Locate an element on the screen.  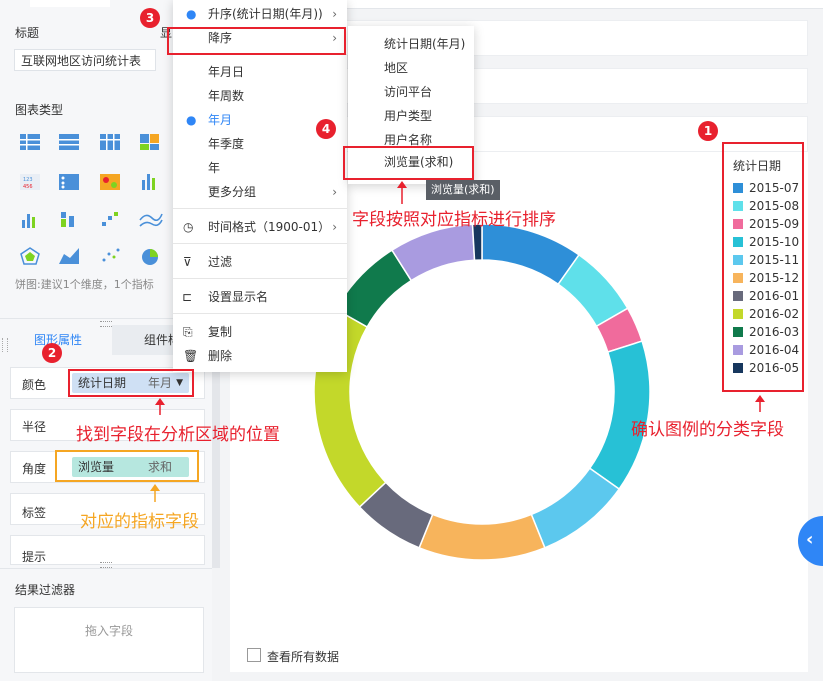
line-icon is located at coordinates (151, 220).